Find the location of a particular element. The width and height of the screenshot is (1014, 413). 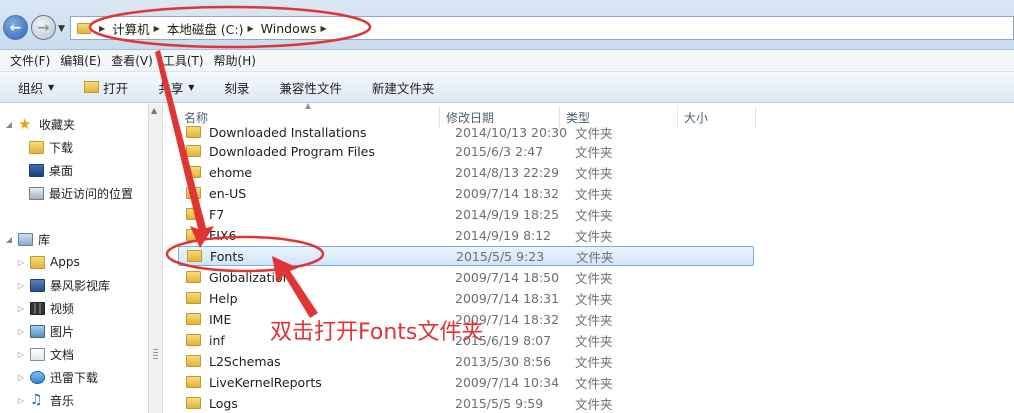

nav-downloads: 下载 is located at coordinates (51, 147).